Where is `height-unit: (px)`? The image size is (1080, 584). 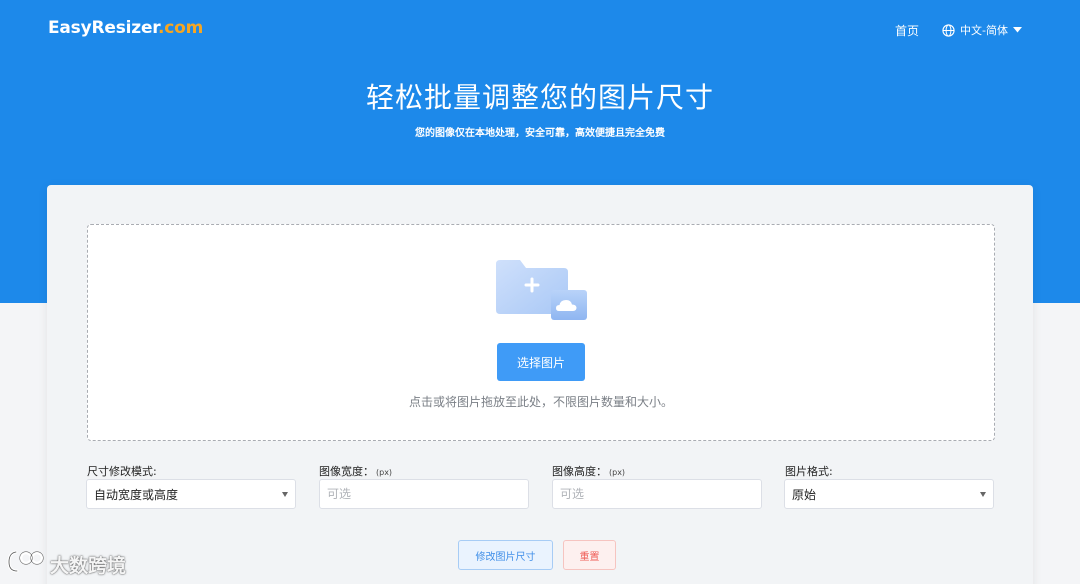 height-unit: (px) is located at coordinates (617, 472).